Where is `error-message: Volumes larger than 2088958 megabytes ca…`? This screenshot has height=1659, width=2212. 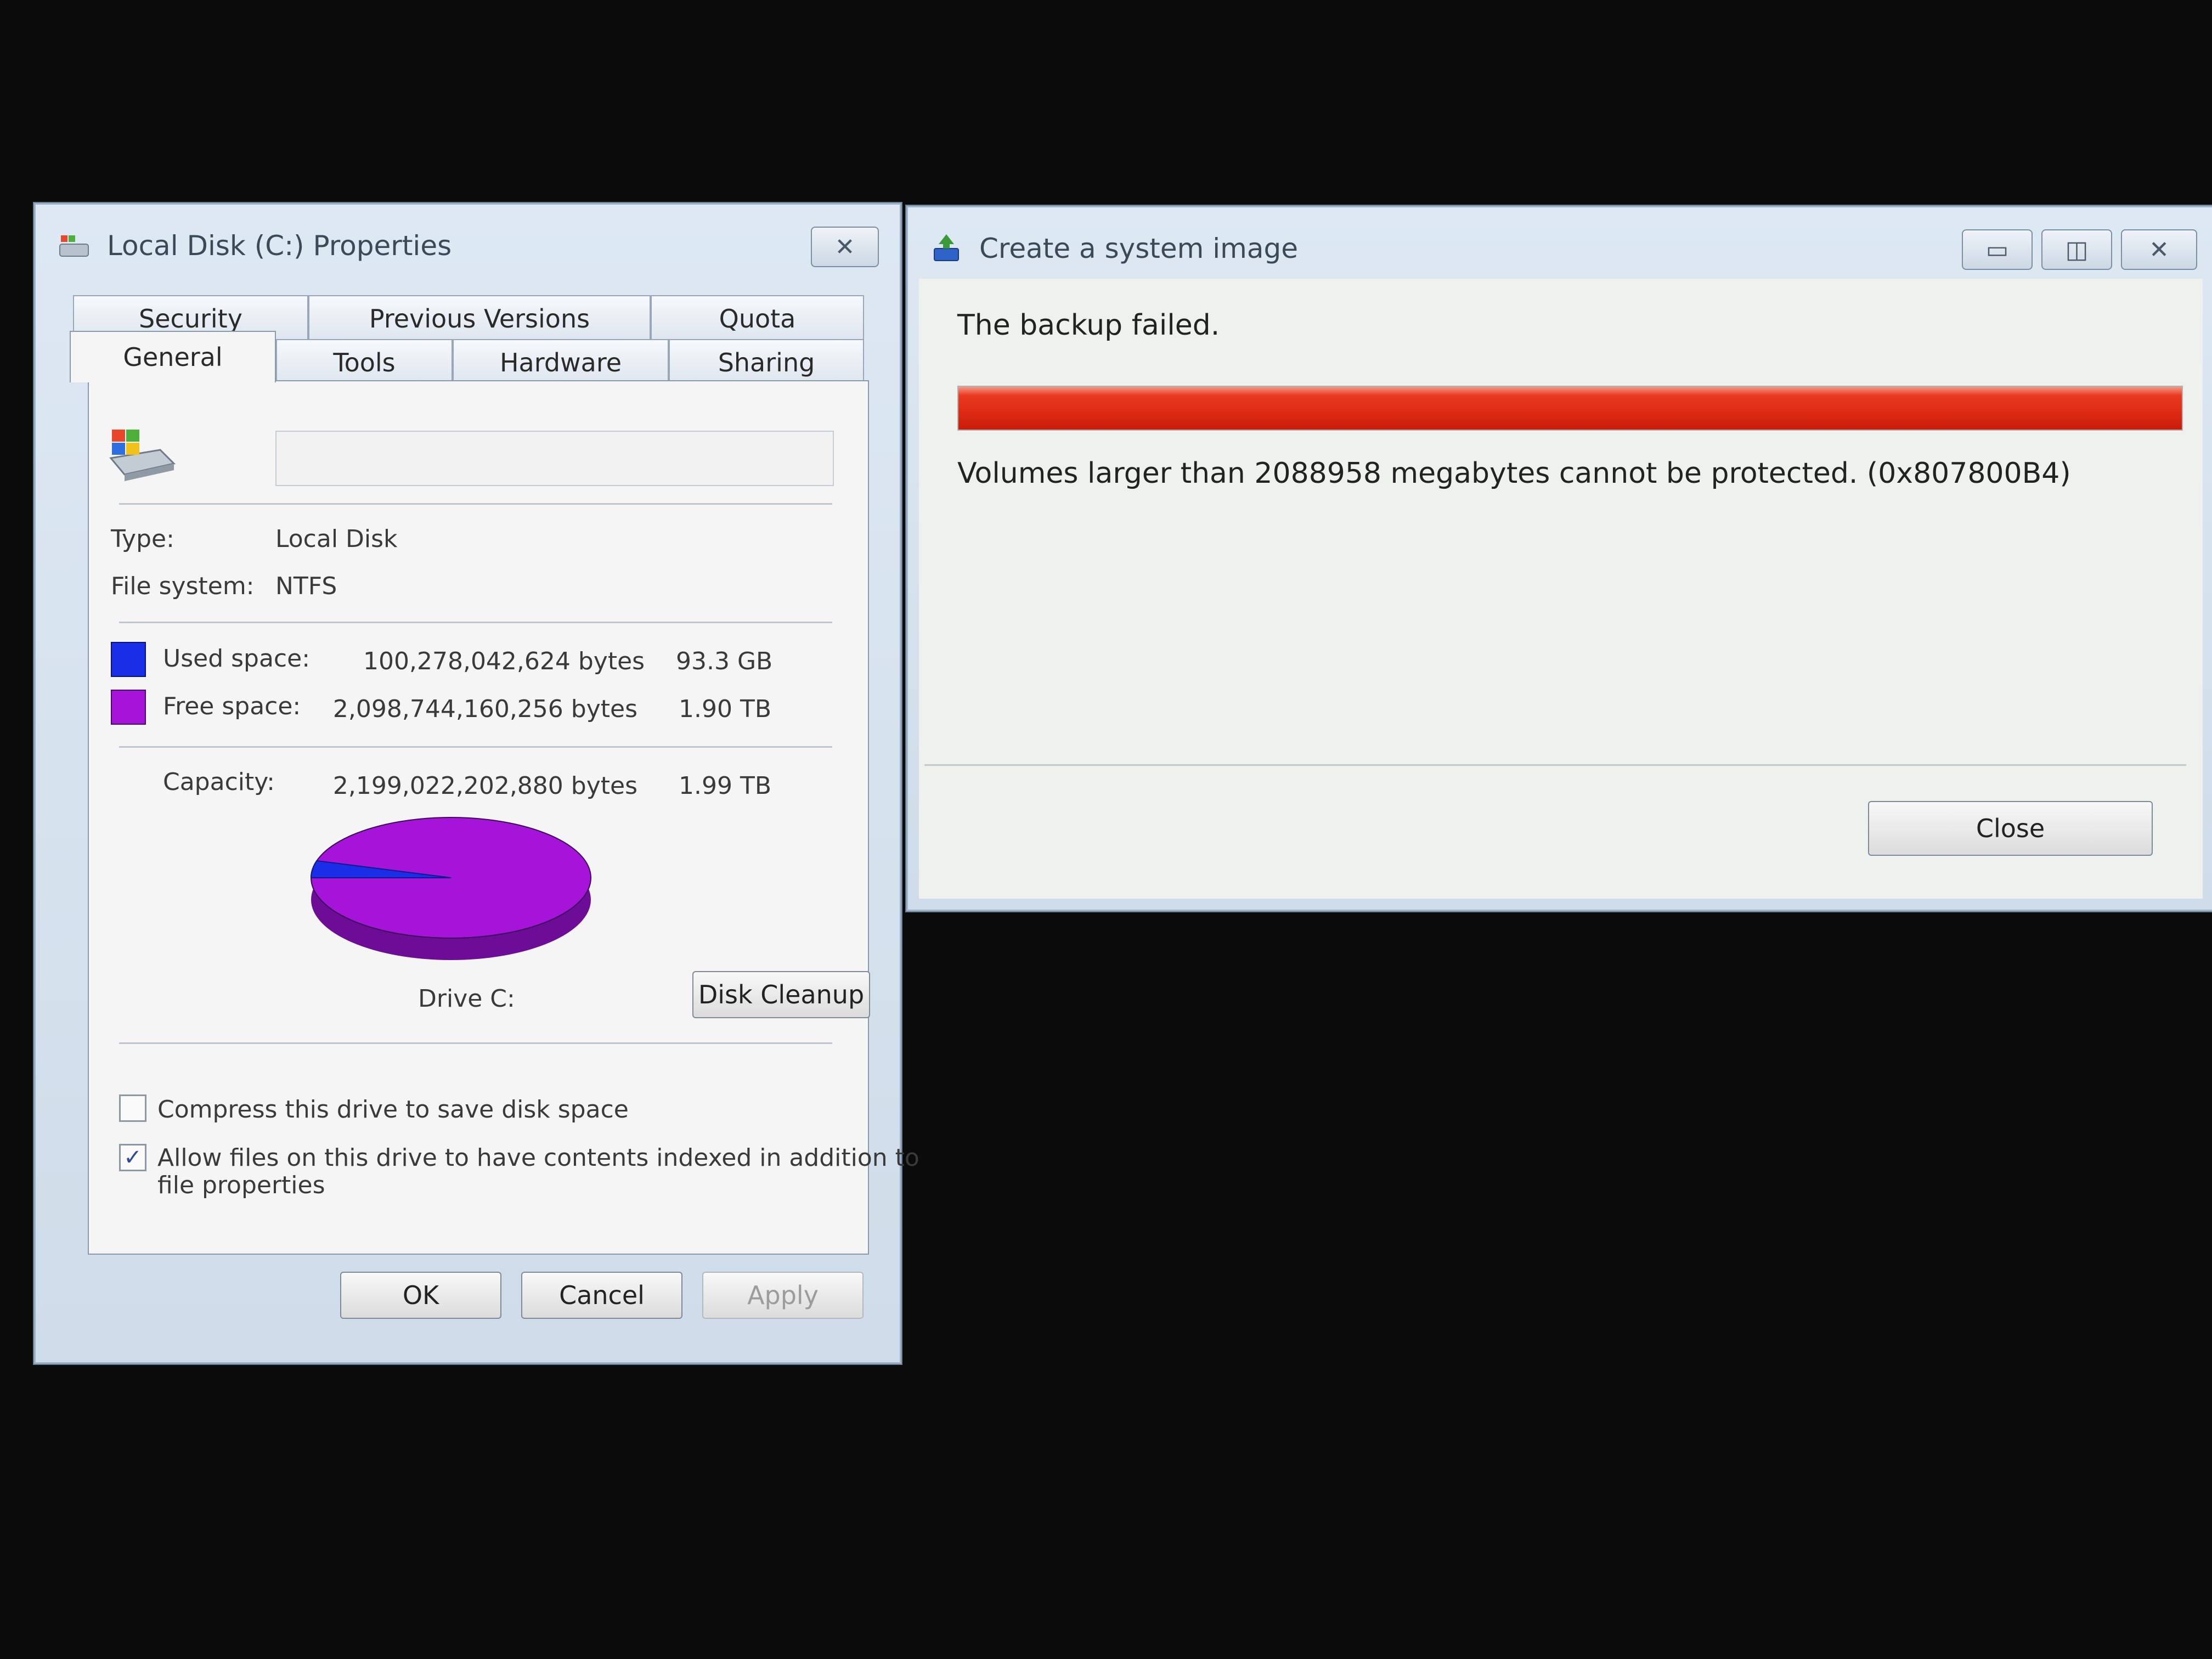
error-message: Volumes larger than 2088958 megabytes ca… is located at coordinates (1514, 473).